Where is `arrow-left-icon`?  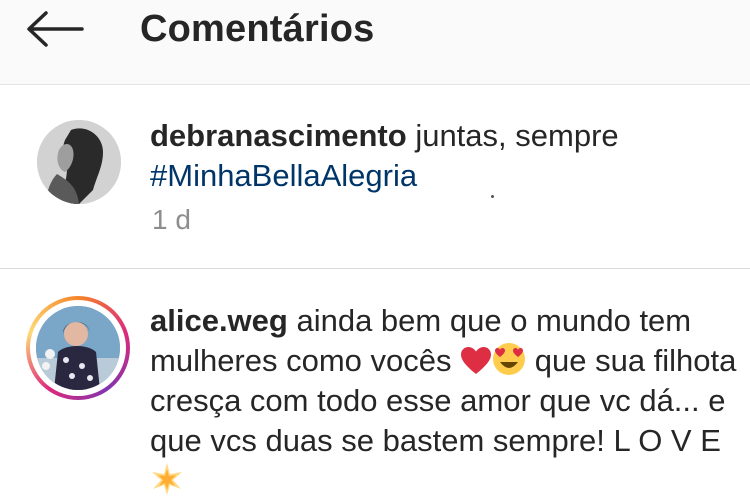
arrow-left-icon is located at coordinates (55, 29).